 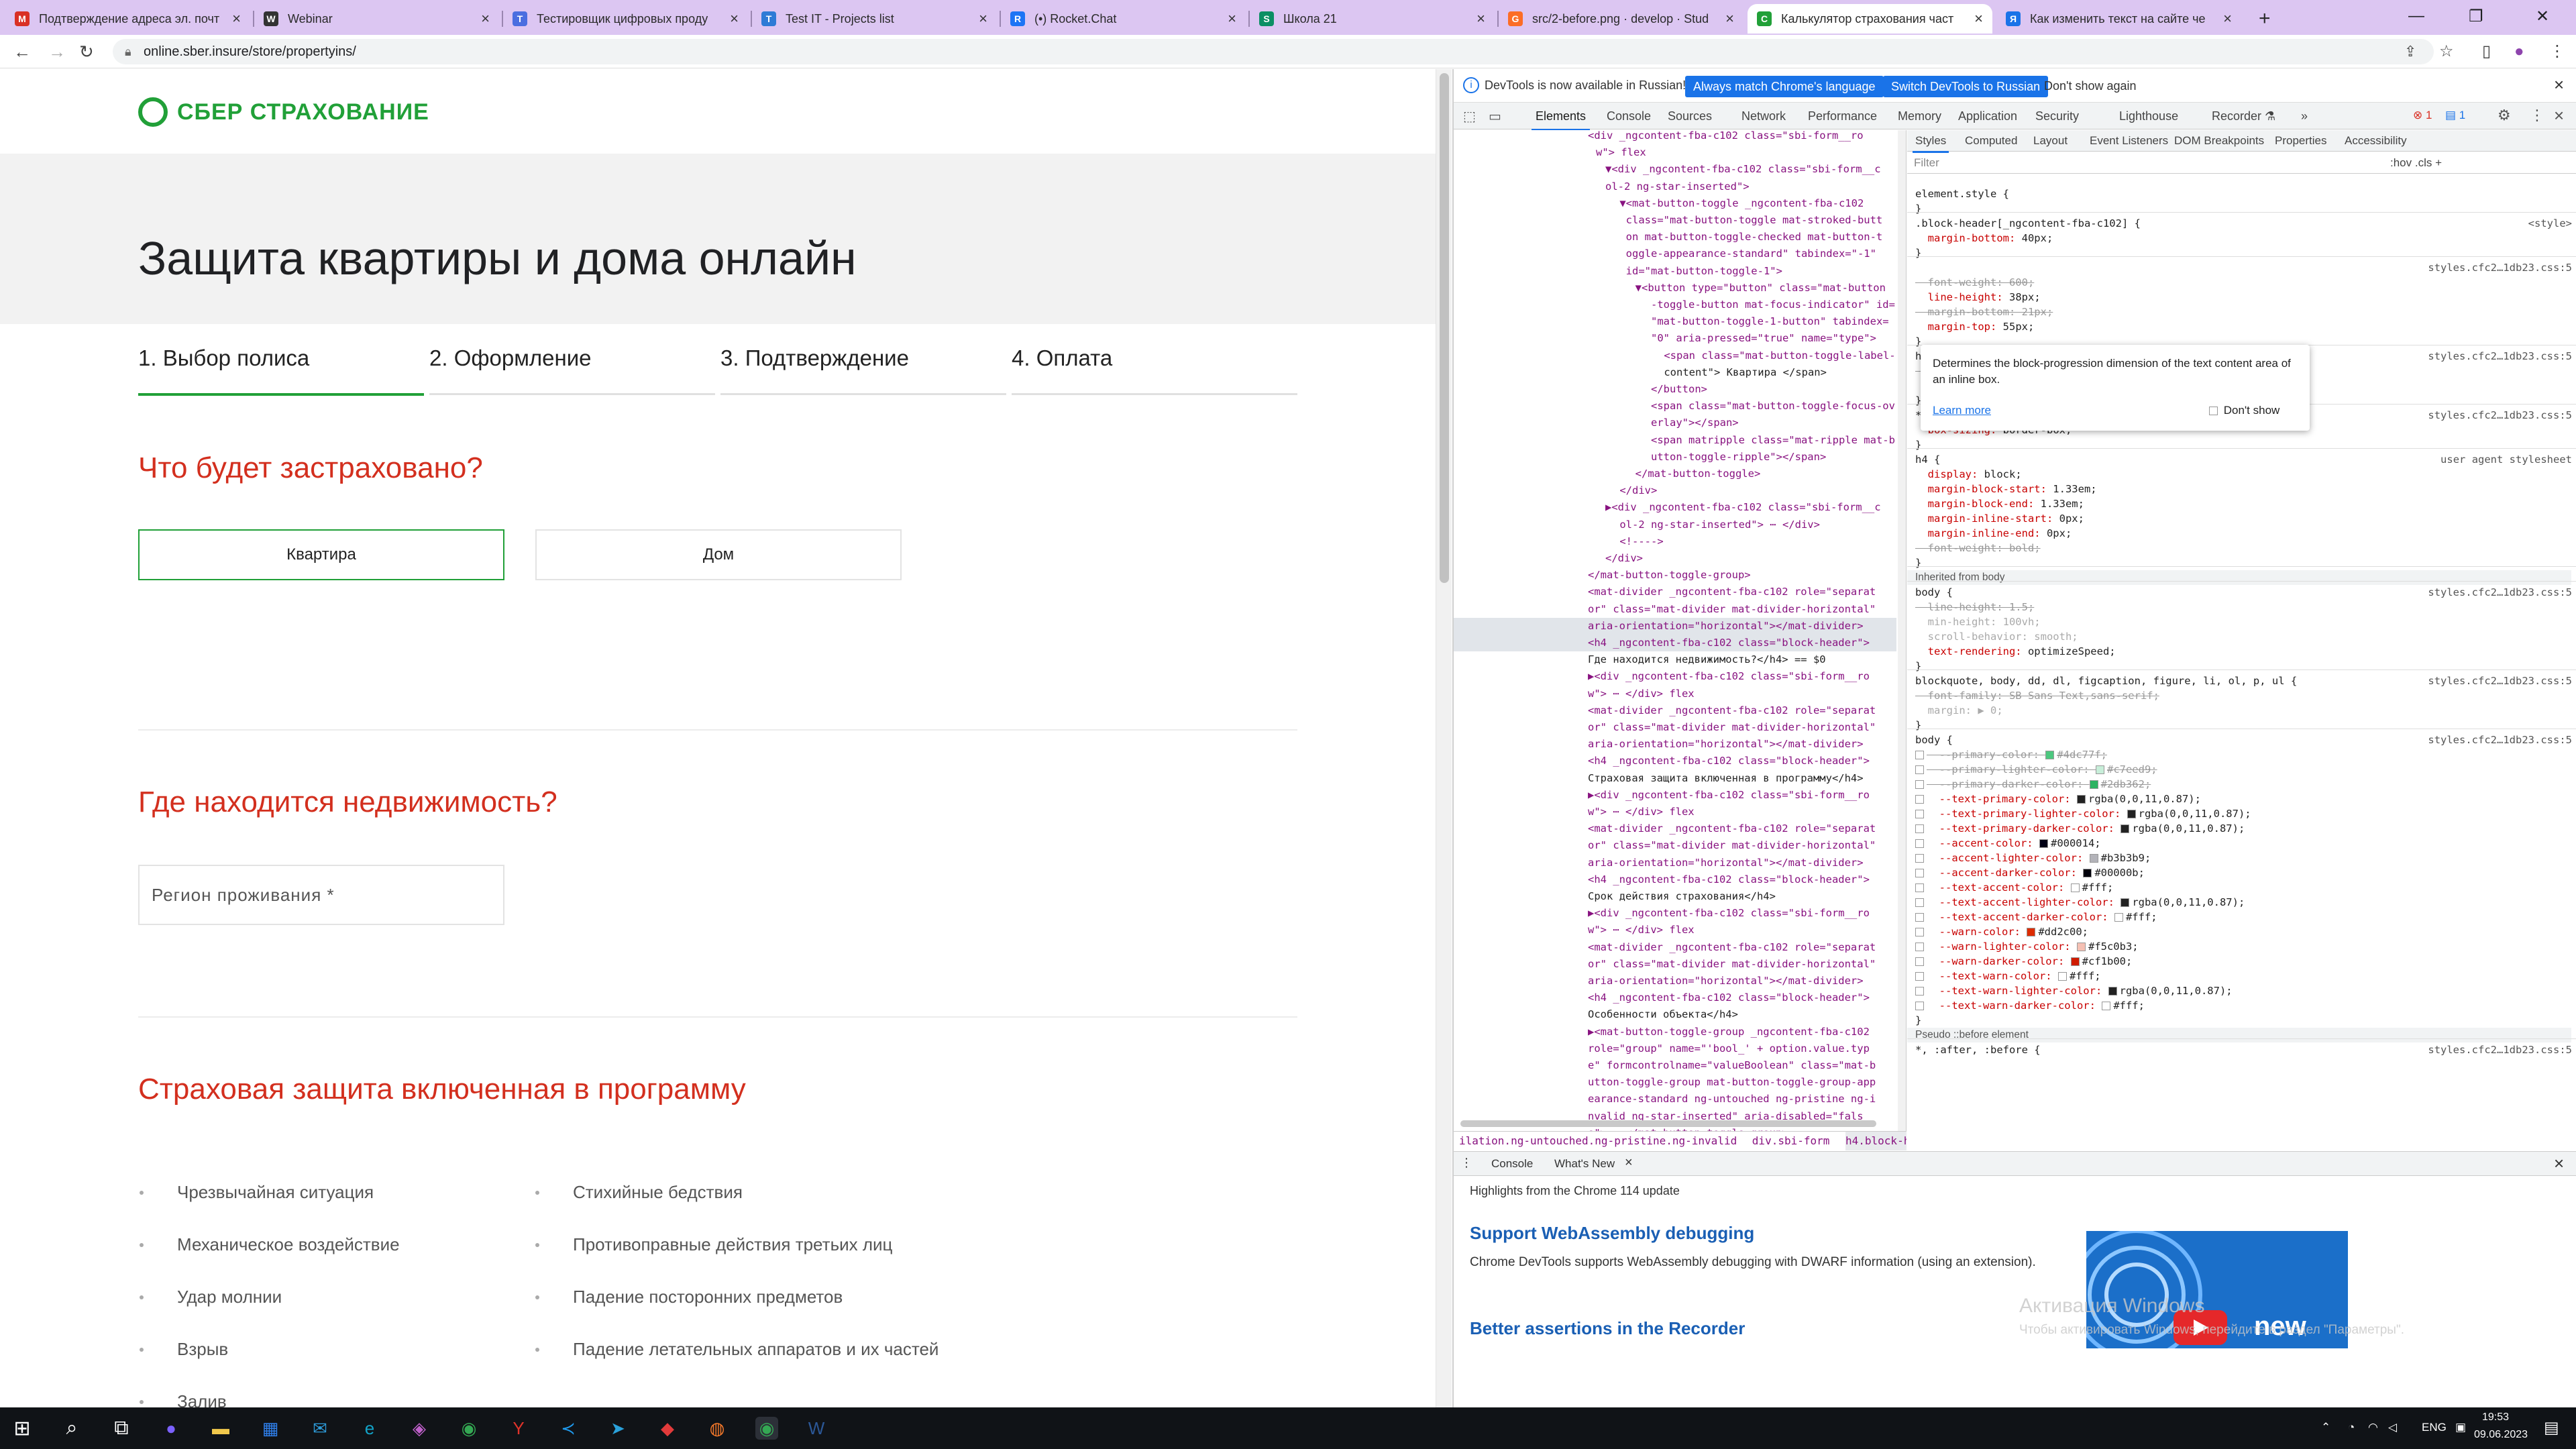 I want to click on css-line: *, :after, :before {, so click(x=1978, y=1049).